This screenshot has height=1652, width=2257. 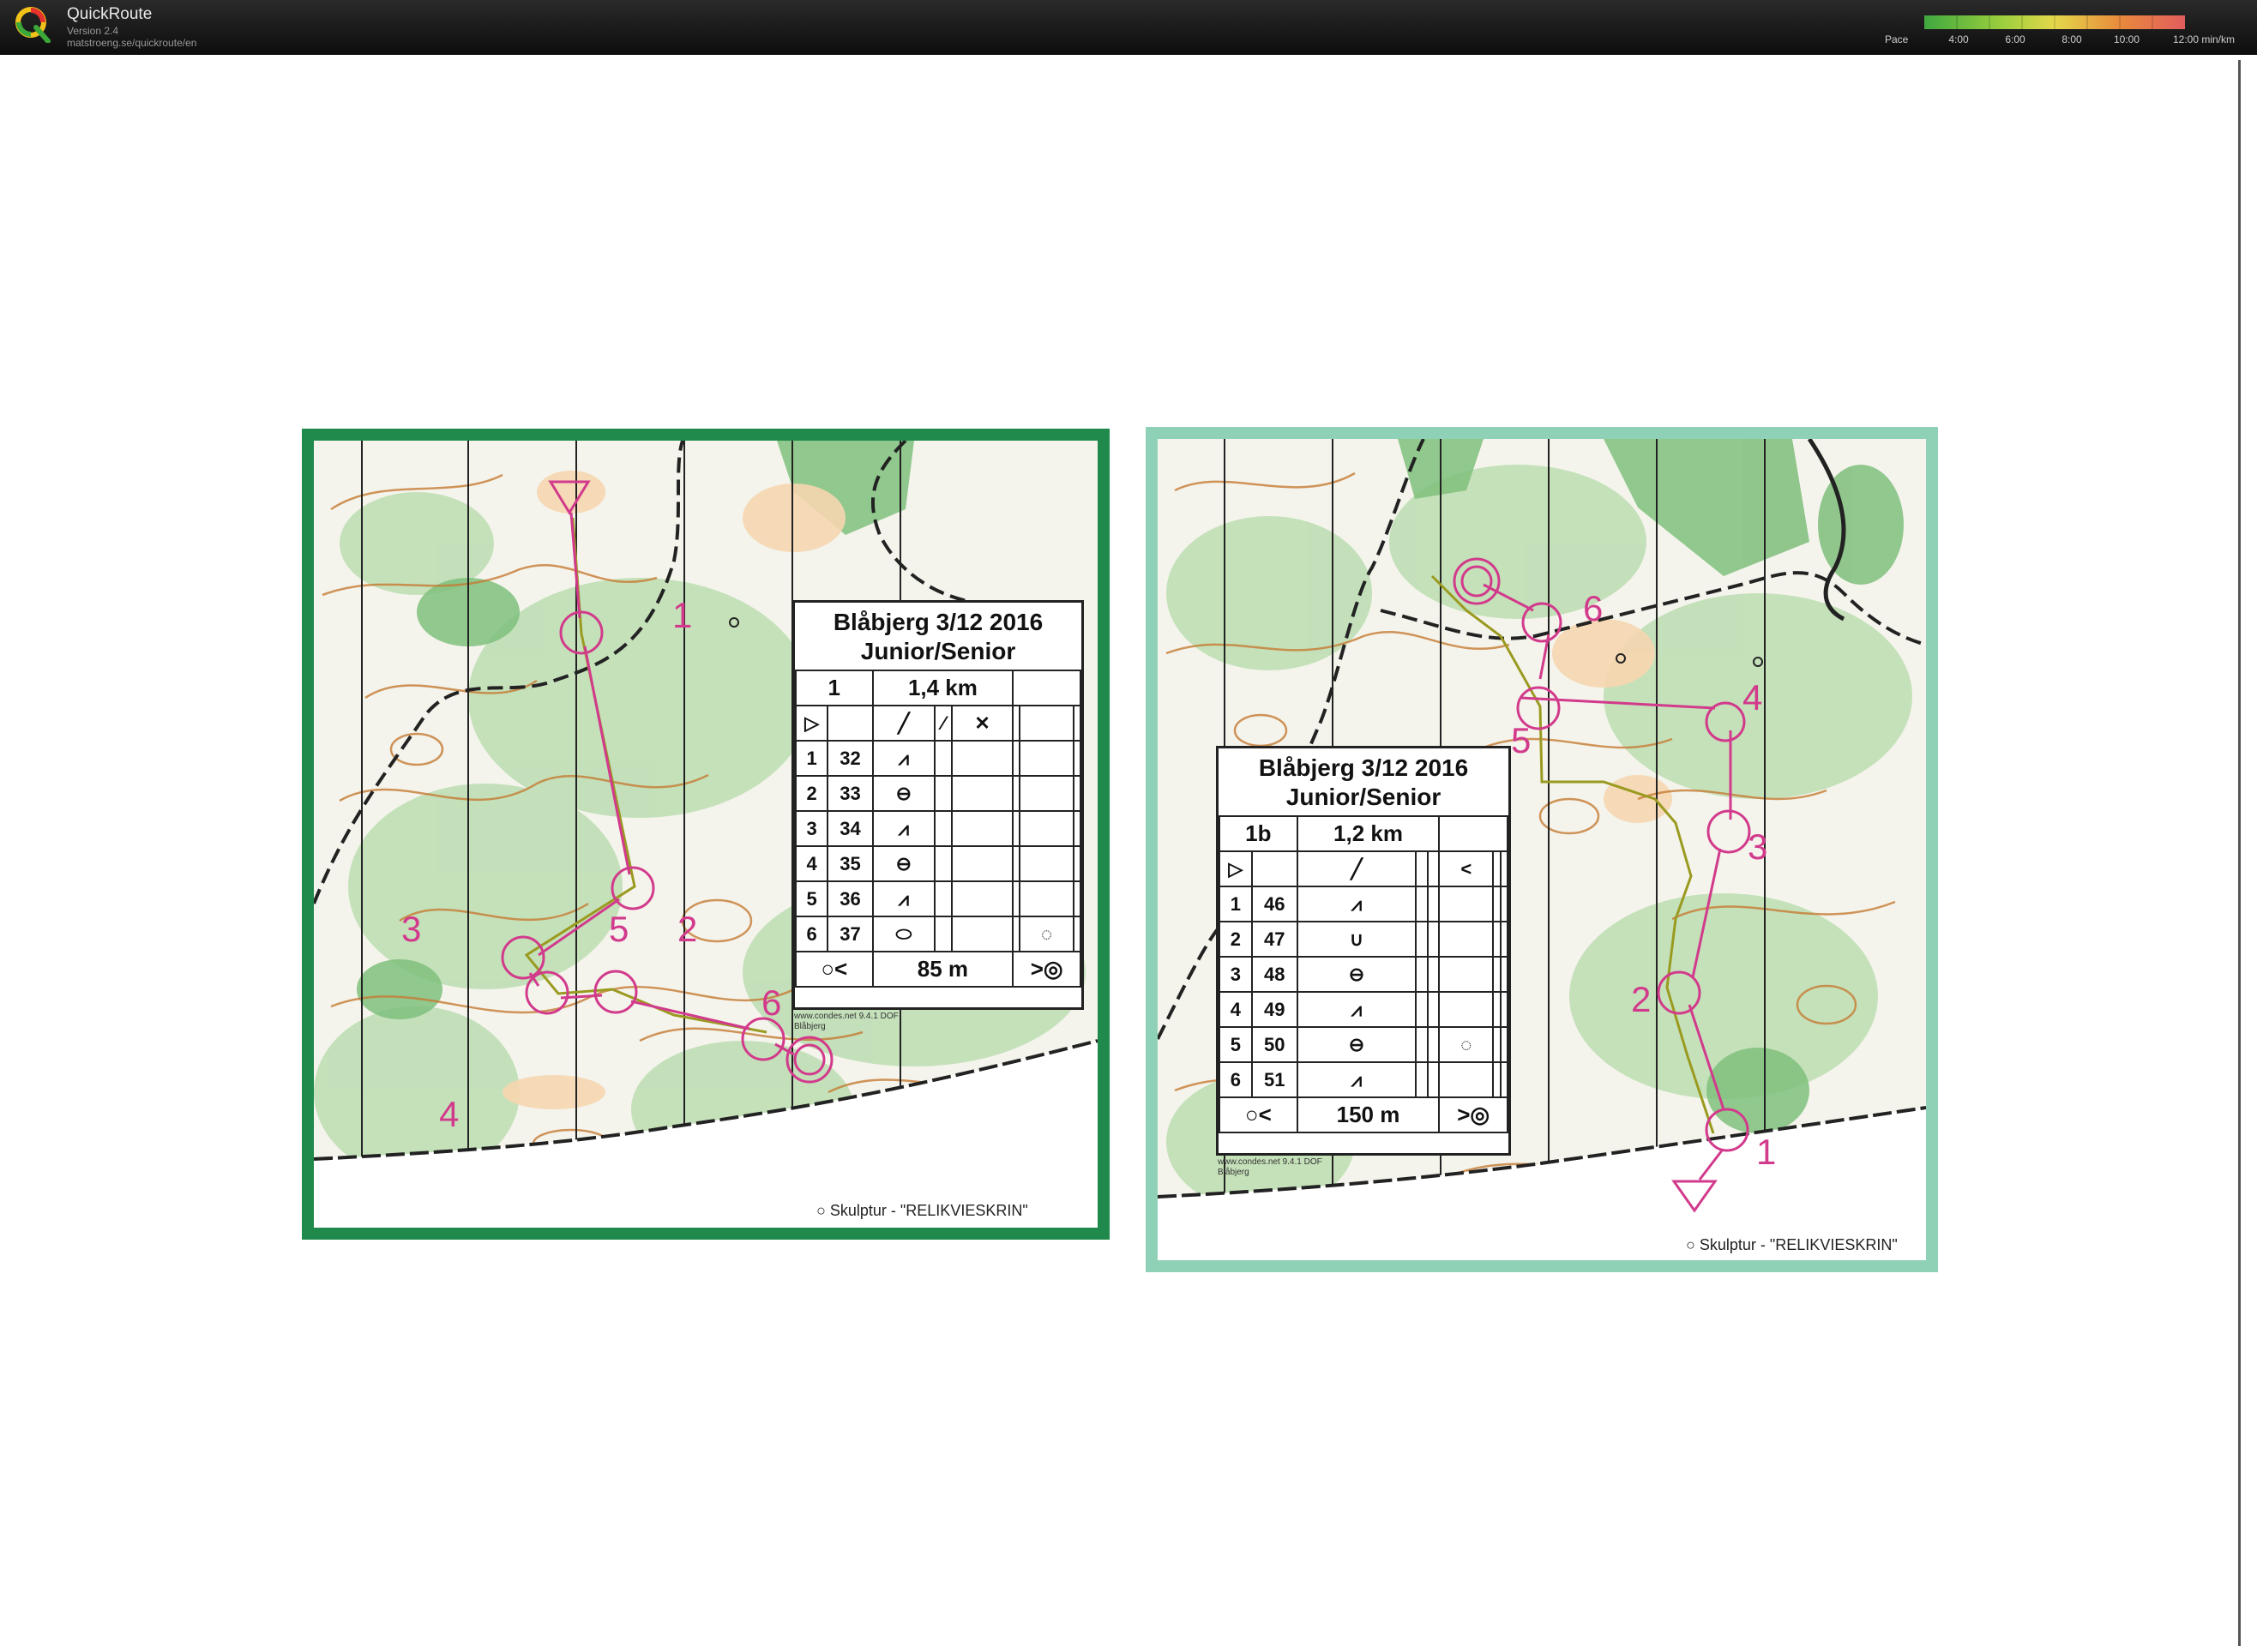 What do you see at coordinates (943, 723) in the screenshot?
I see `dashed-slash-symbol-icon: ⁄` at bounding box center [943, 723].